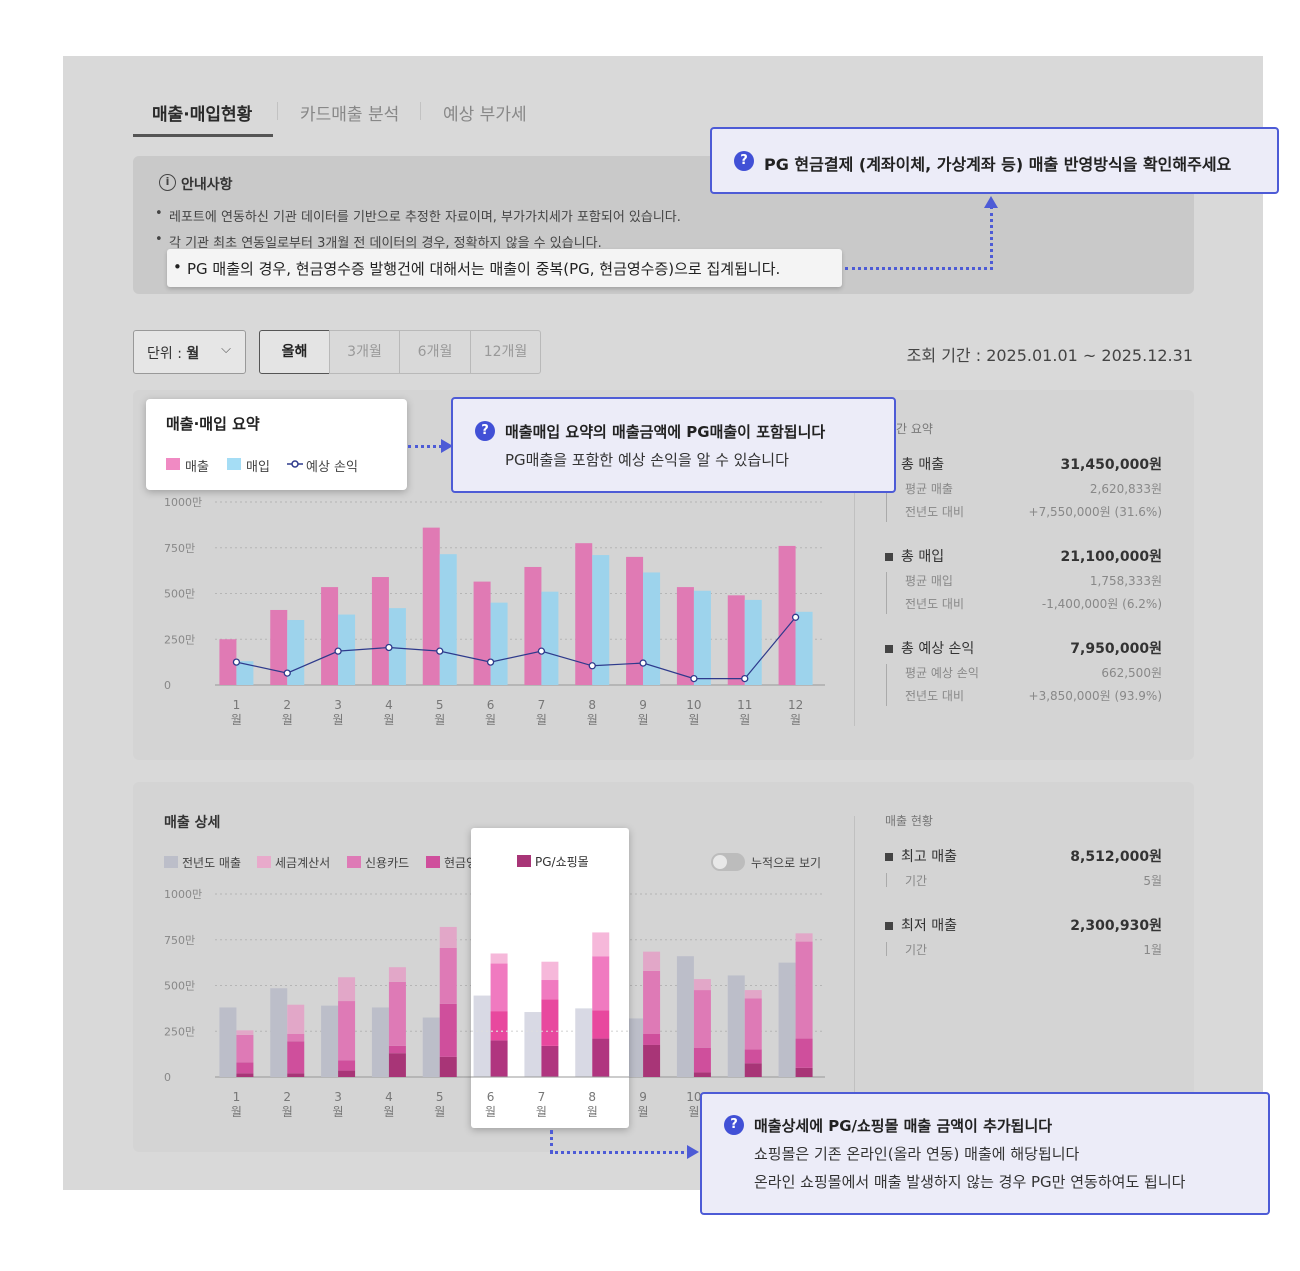 The image size is (1300, 1271). Describe the element at coordinates (854, 966) in the screenshot. I see `panel-divider` at that location.